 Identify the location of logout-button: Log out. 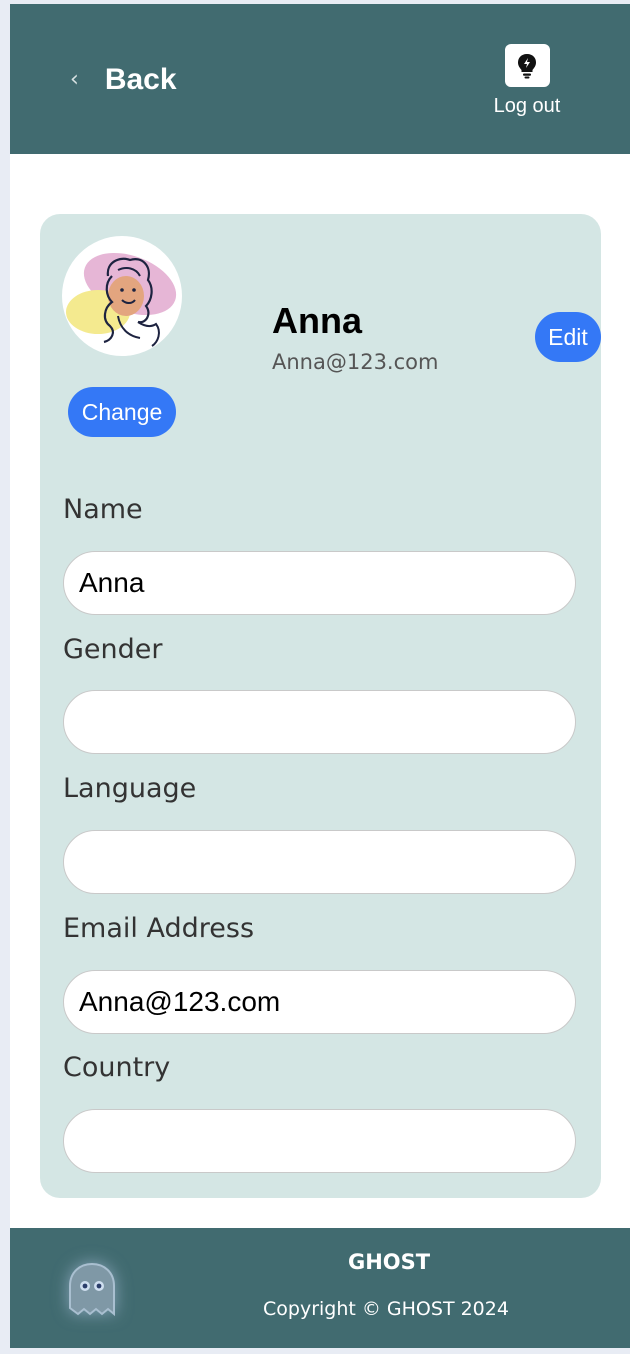
(527, 81).